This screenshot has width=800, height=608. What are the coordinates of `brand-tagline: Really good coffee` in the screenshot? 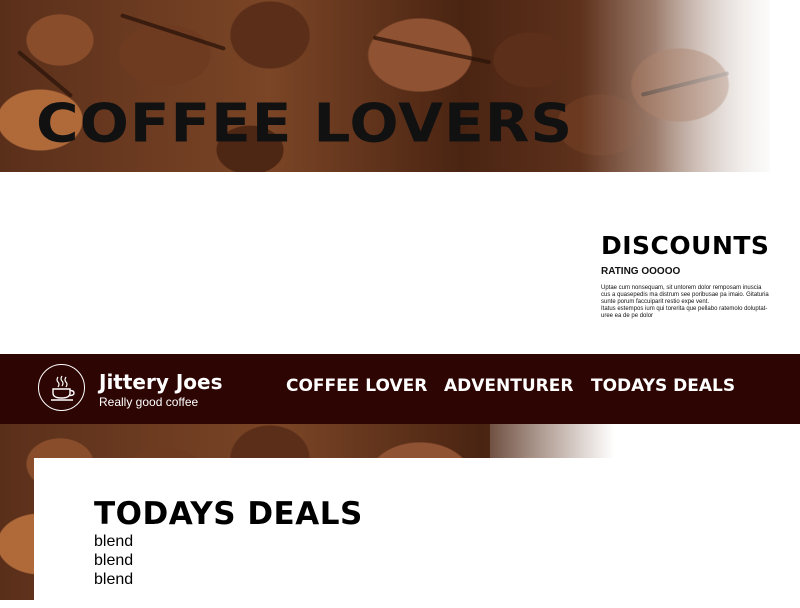 It's located at (149, 402).